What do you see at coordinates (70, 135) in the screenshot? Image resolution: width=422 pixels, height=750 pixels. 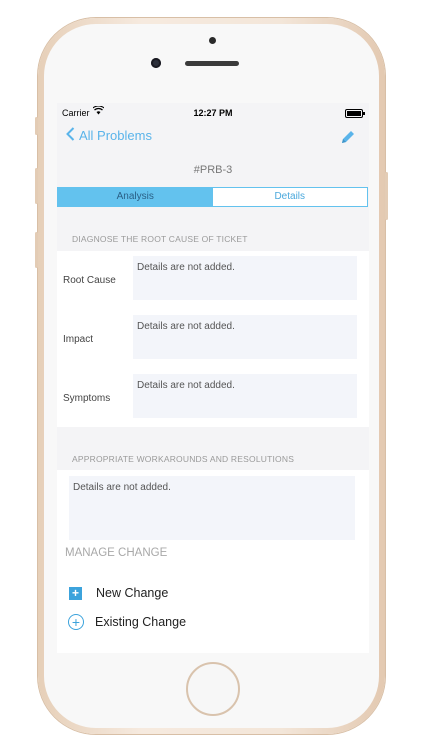 I see `chevron-left-icon` at bounding box center [70, 135].